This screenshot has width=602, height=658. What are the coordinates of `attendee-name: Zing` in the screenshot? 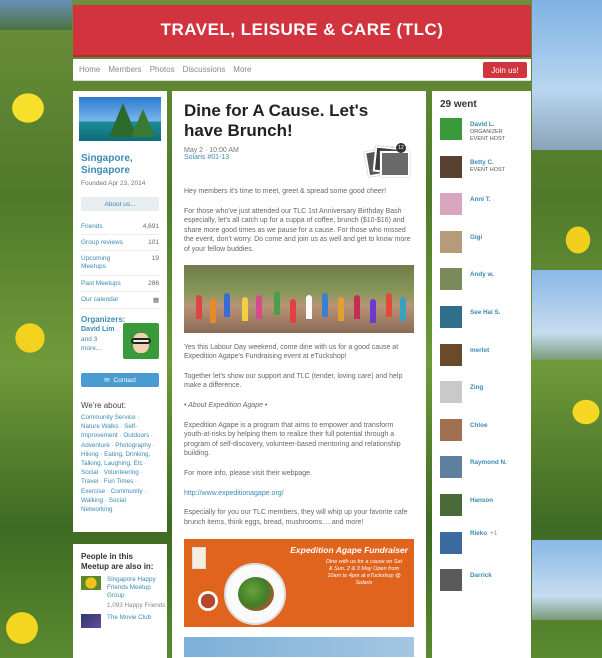 It's located at (476, 388).